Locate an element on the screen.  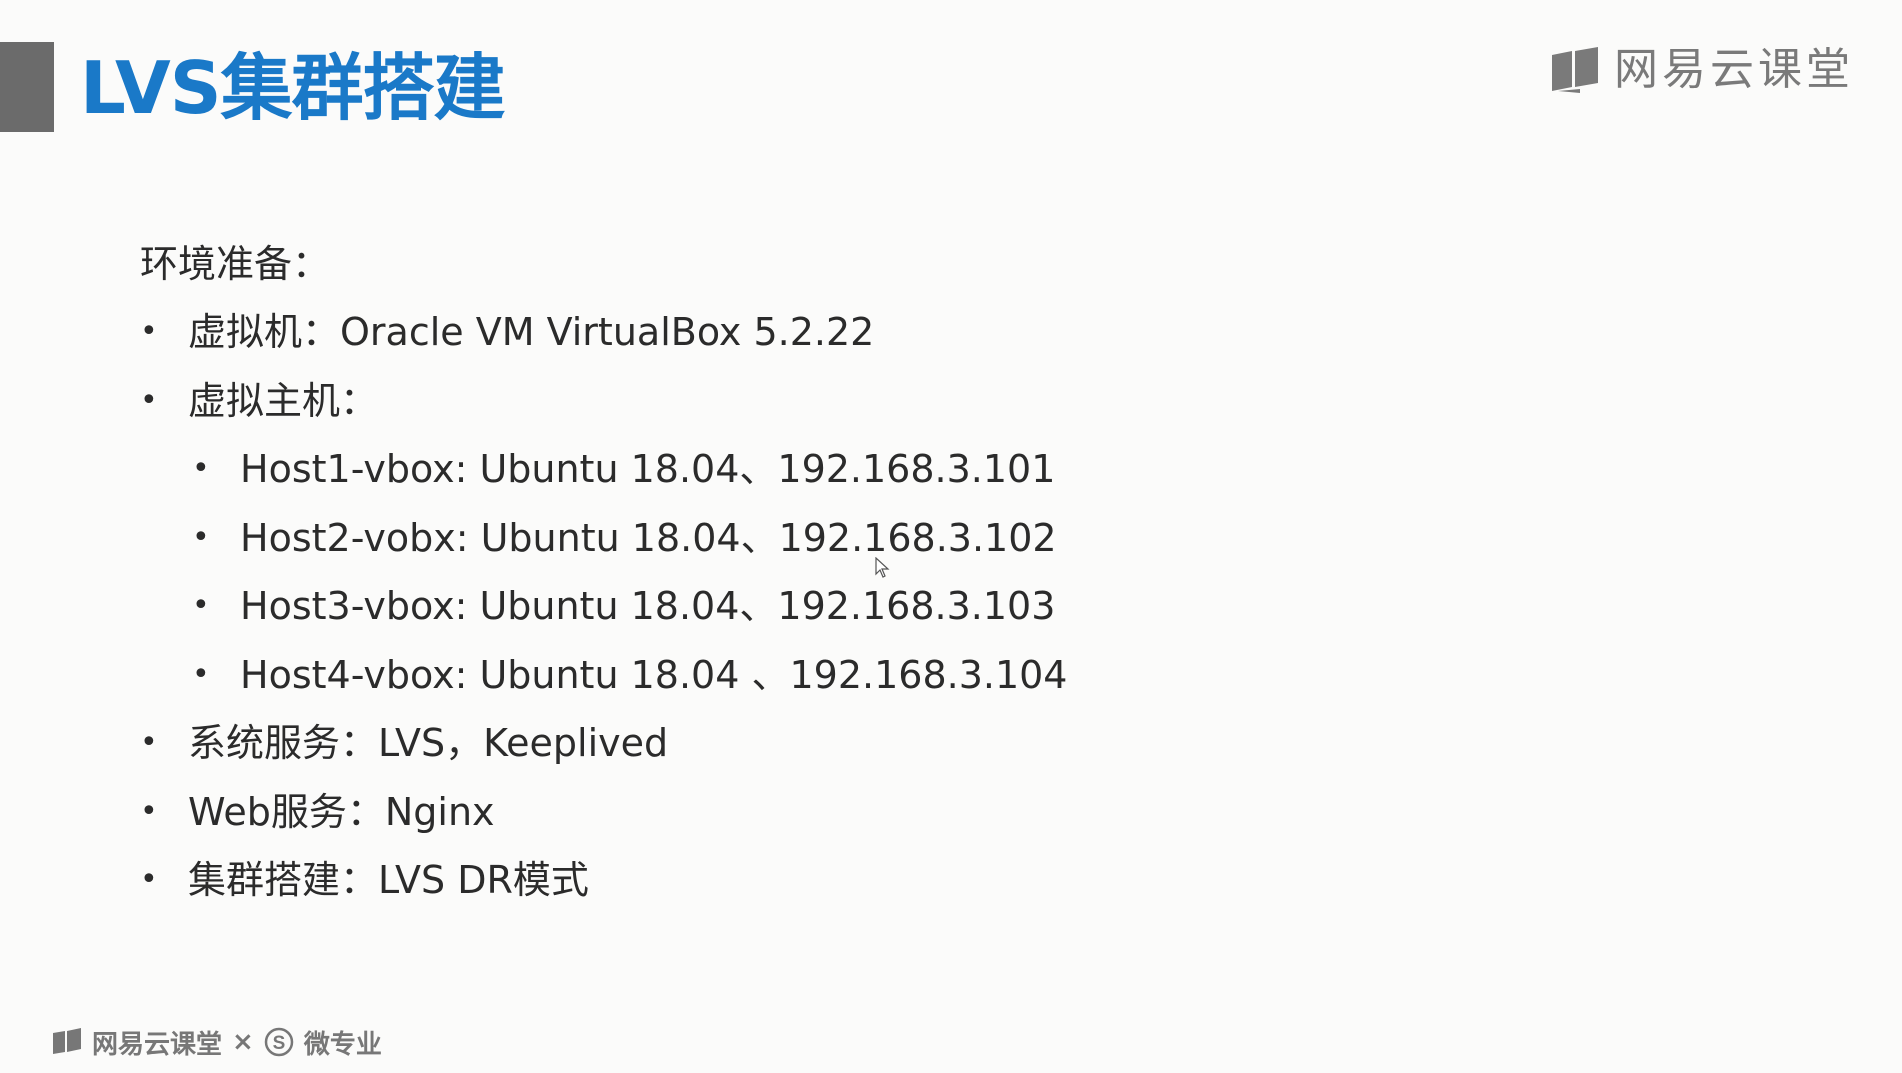
mouse-pointer-icon is located at coordinates (883, 567).